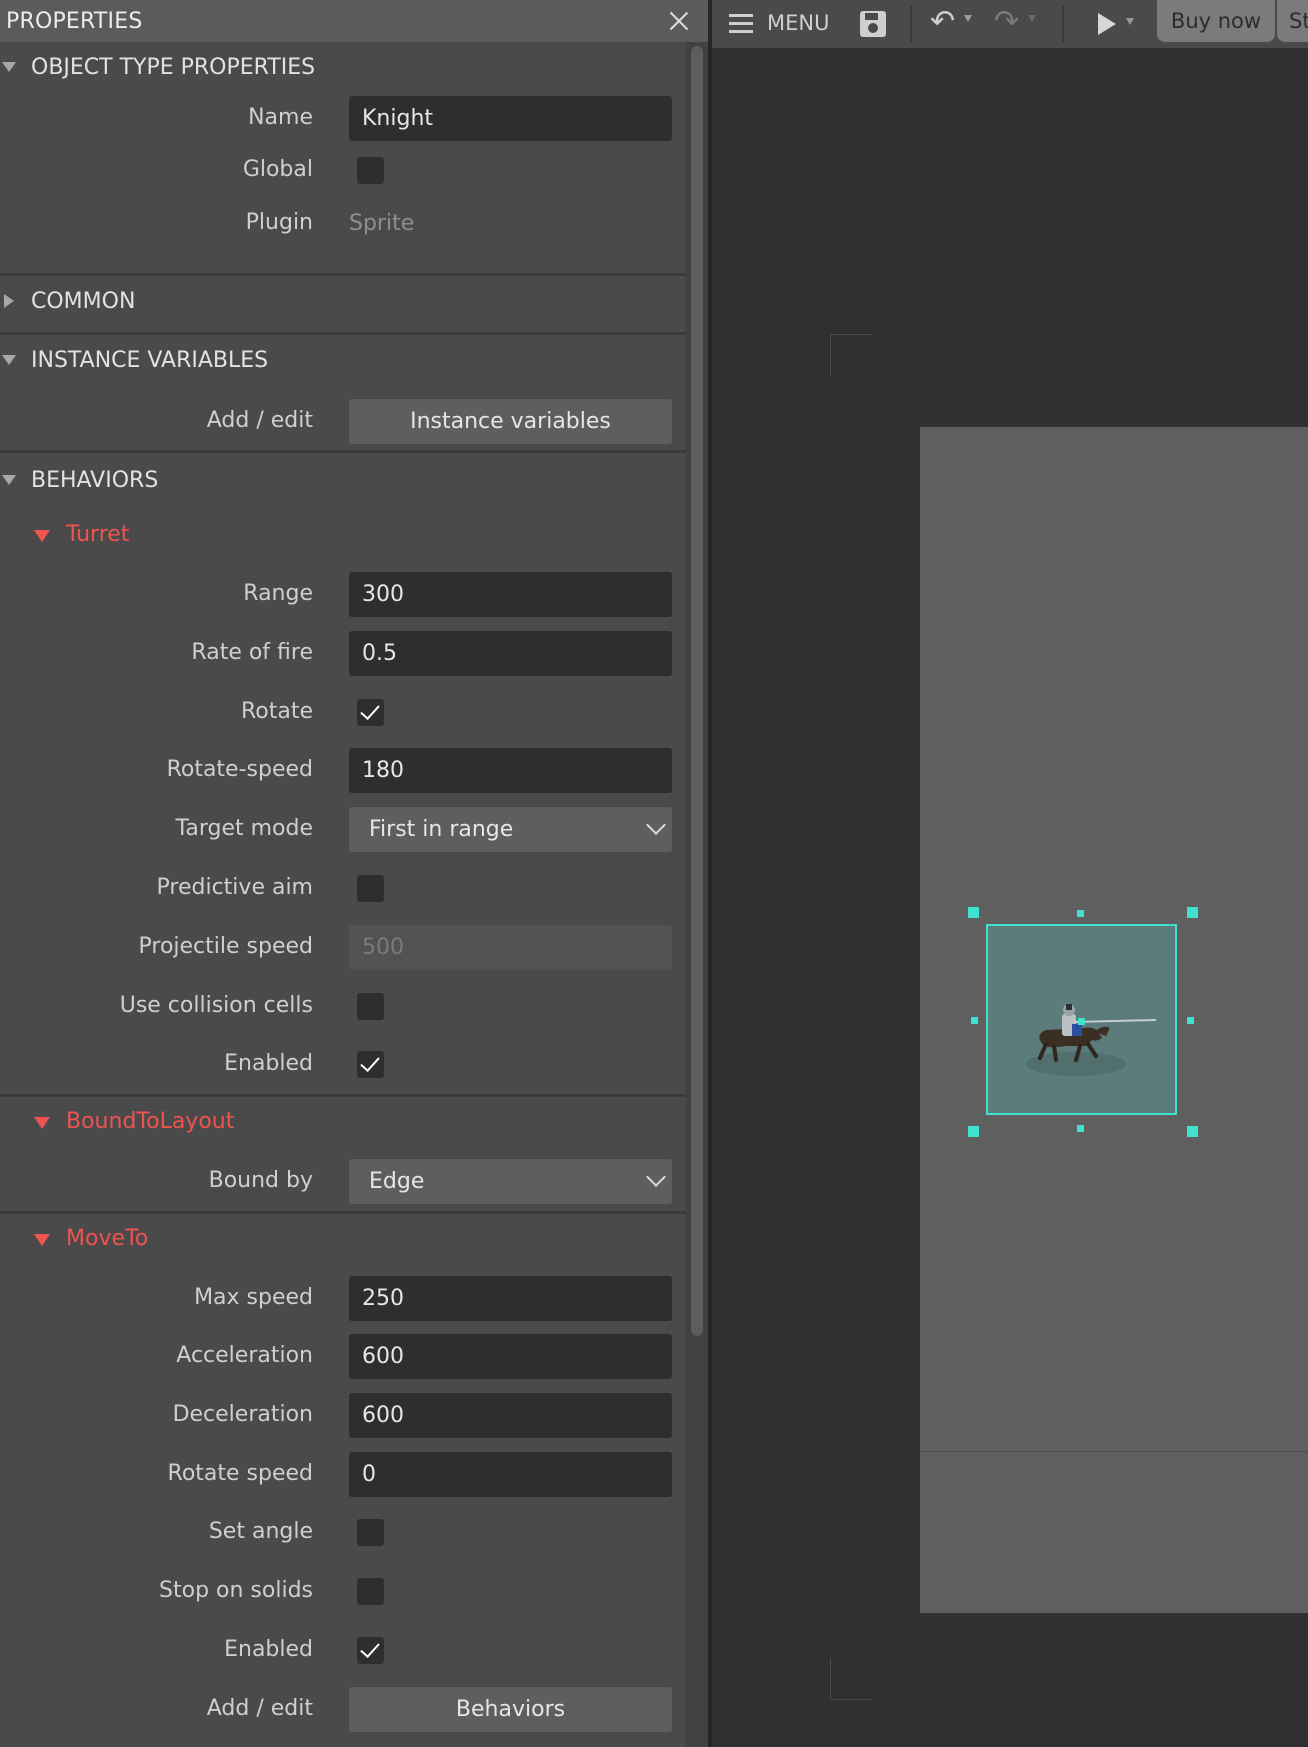  Describe the element at coordinates (370, 170) in the screenshot. I see `global-checkbox` at that location.